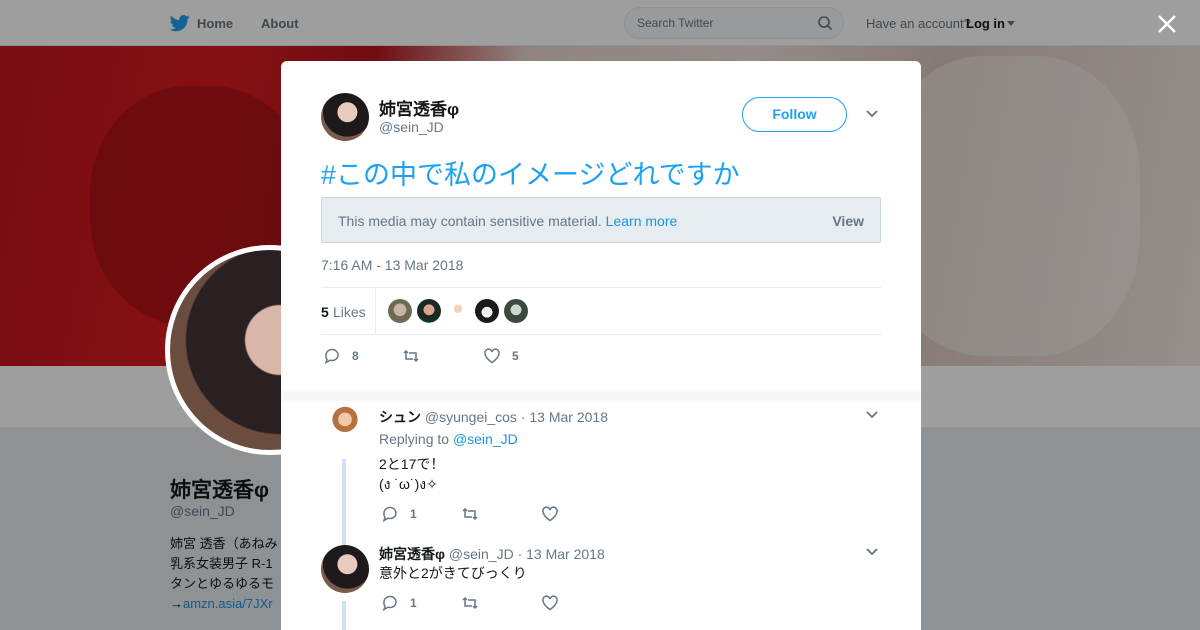  What do you see at coordinates (848, 221) in the screenshot?
I see `view-button: View` at bounding box center [848, 221].